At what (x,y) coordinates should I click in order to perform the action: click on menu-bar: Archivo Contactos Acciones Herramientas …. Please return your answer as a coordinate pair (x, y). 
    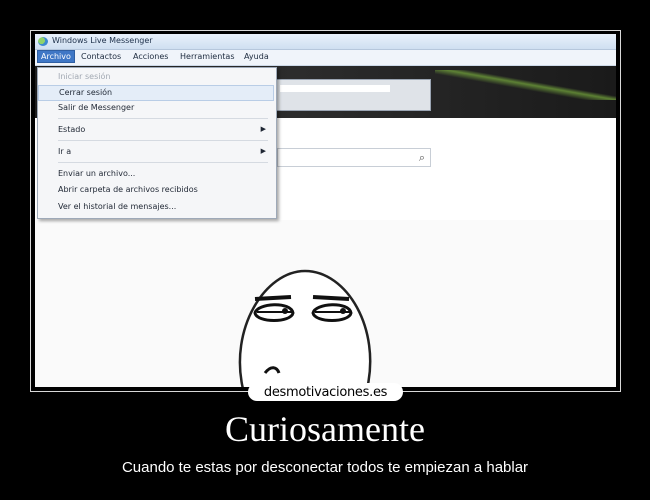
    Looking at the image, I should click on (325, 58).